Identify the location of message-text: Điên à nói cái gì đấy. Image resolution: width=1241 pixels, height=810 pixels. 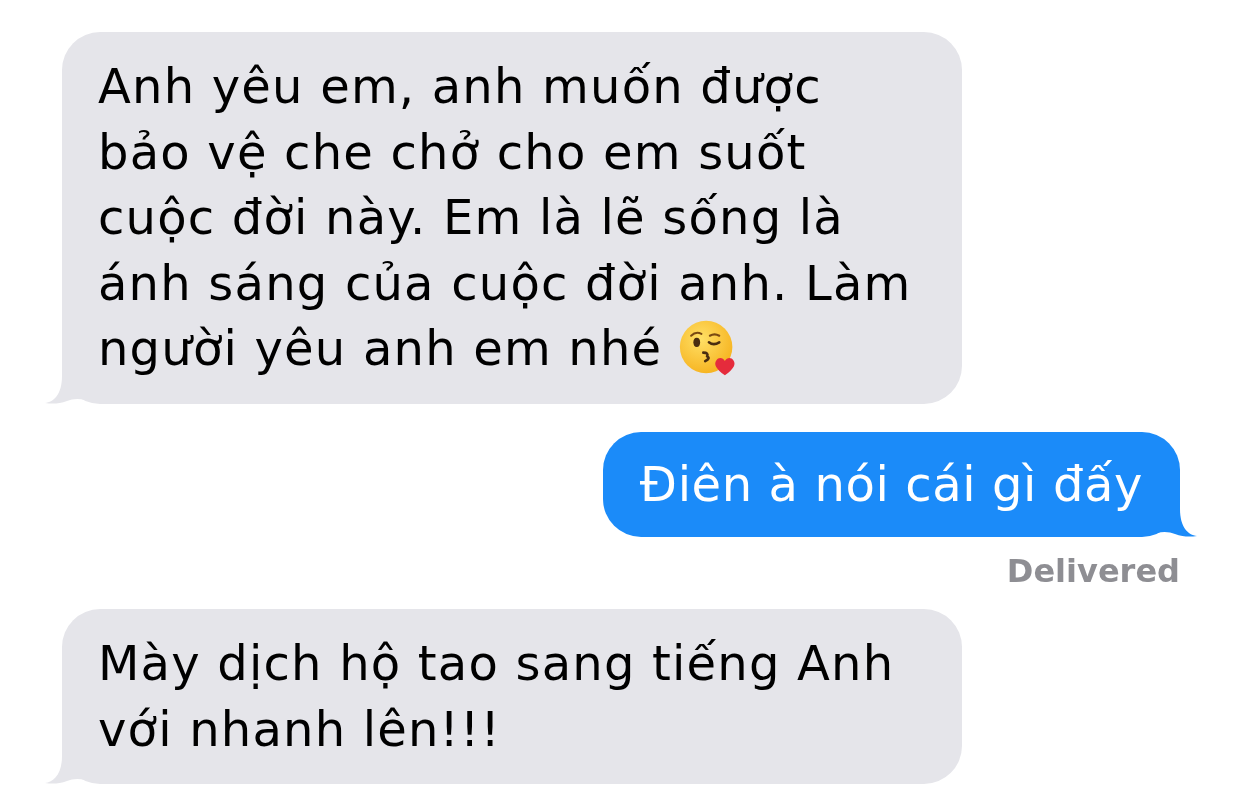
(891, 483).